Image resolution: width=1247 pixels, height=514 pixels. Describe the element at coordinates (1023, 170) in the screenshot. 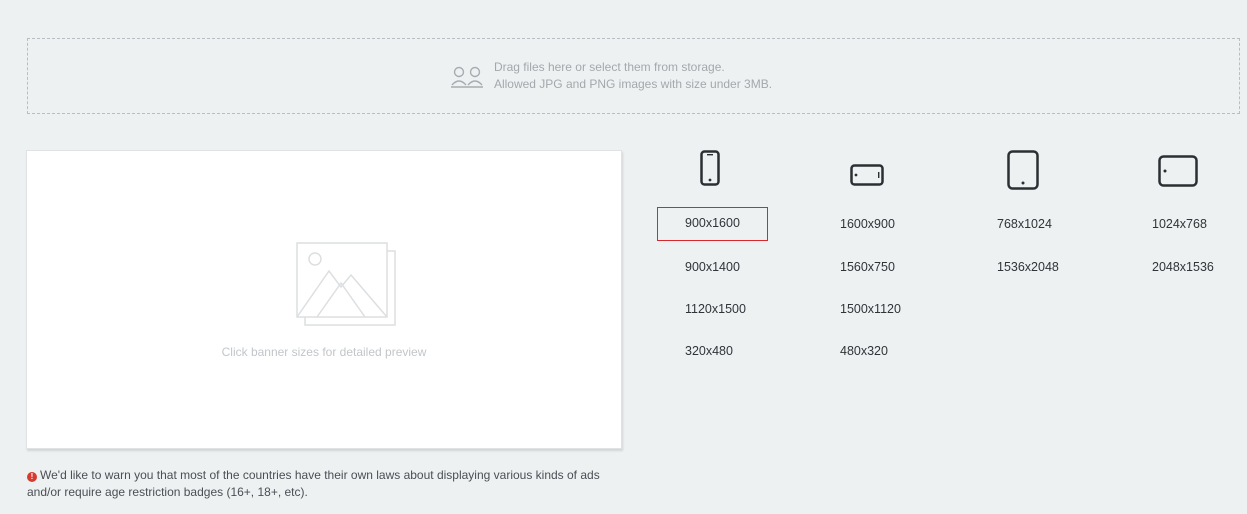

I see `tablet-portrait-icon` at that location.